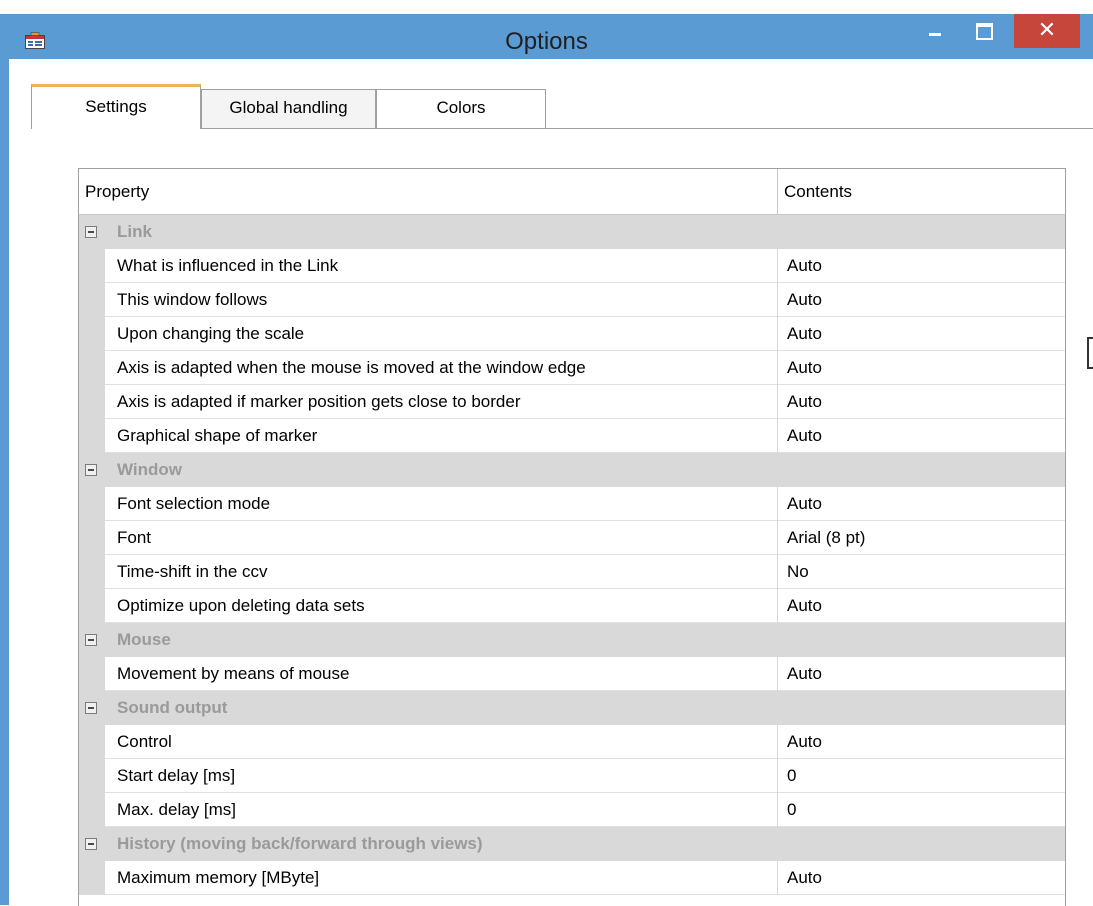 The width and height of the screenshot is (1093, 906). What do you see at coordinates (935, 34) in the screenshot?
I see `minimize-icon` at bounding box center [935, 34].